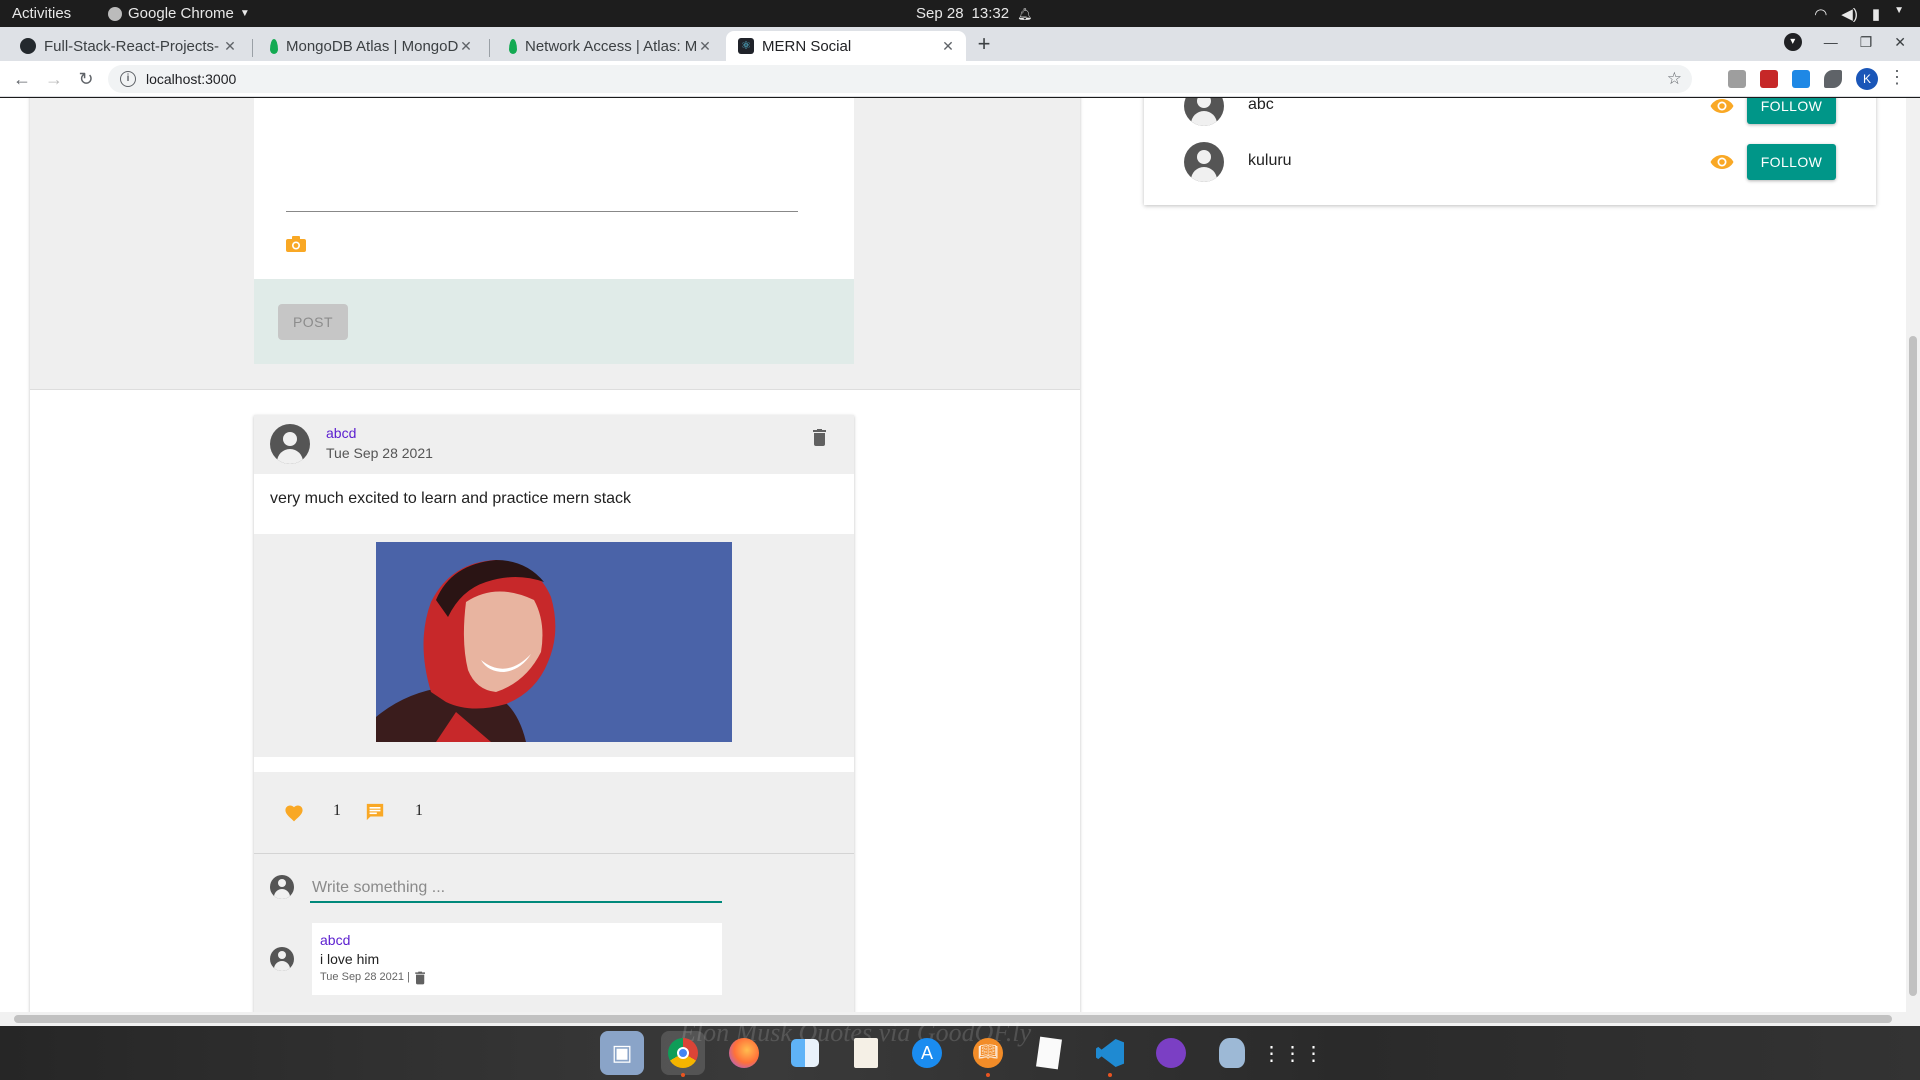 Image resolution: width=1920 pixels, height=1080 pixels. Describe the element at coordinates (622, 1053) in the screenshot. I see `screenshot-app-icon: ▣` at that location.